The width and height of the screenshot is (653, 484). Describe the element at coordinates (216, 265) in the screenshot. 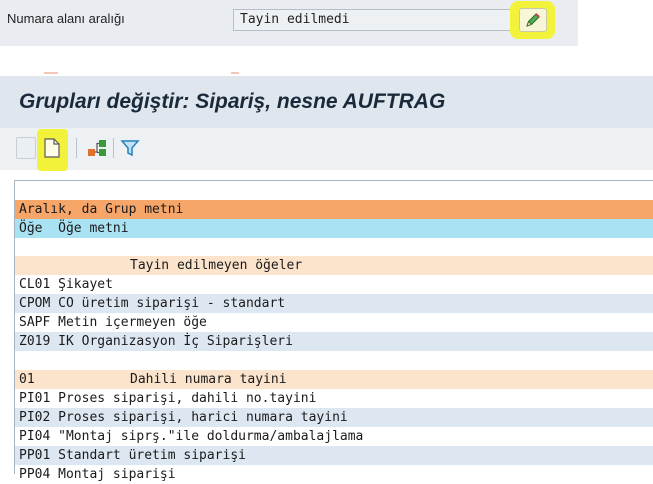

I see `group-title: Tayin edilmeyen öğeler` at that location.